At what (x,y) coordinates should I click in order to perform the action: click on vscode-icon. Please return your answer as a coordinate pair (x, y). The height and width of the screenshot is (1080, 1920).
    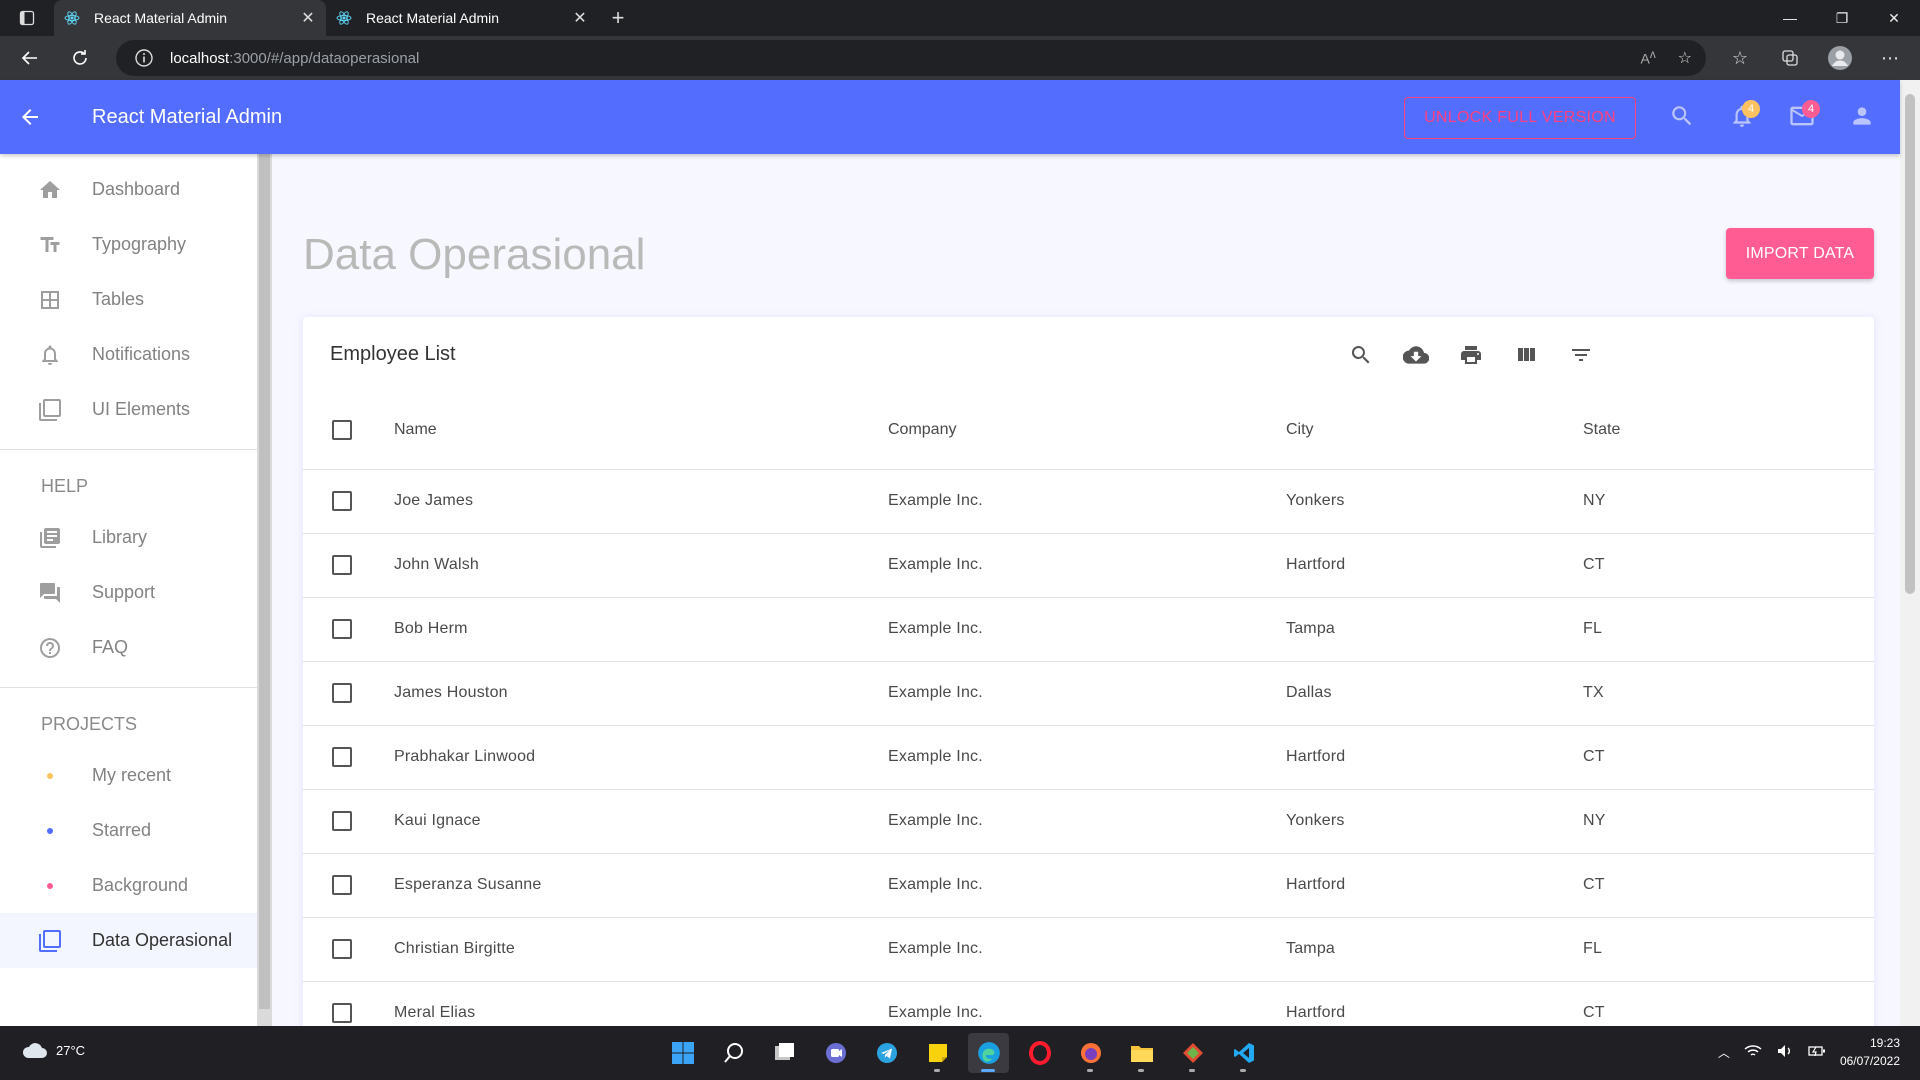
    Looking at the image, I should click on (1243, 1053).